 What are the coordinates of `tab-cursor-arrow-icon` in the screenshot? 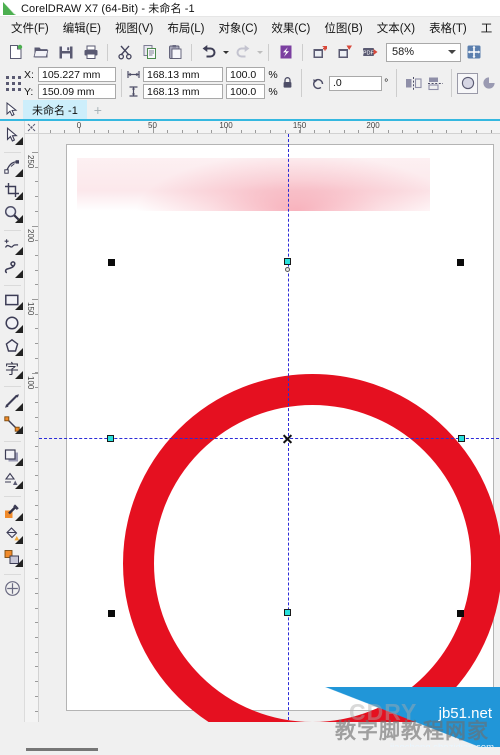 It's located at (12, 109).